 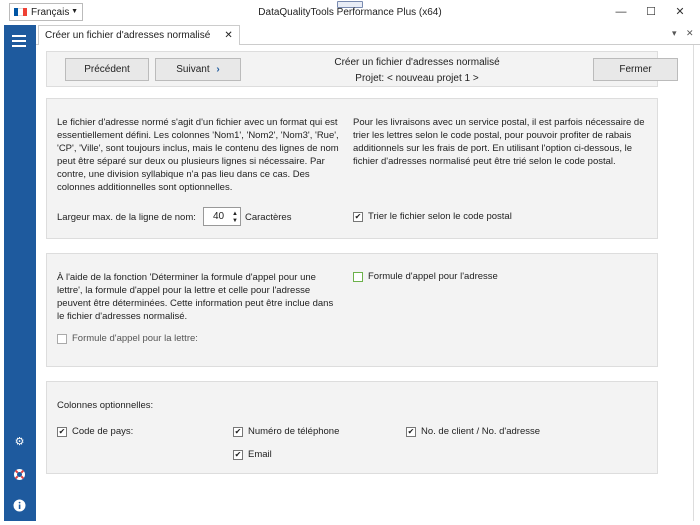 What do you see at coordinates (19, 474) in the screenshot?
I see `lifebuoy-icon` at bounding box center [19, 474].